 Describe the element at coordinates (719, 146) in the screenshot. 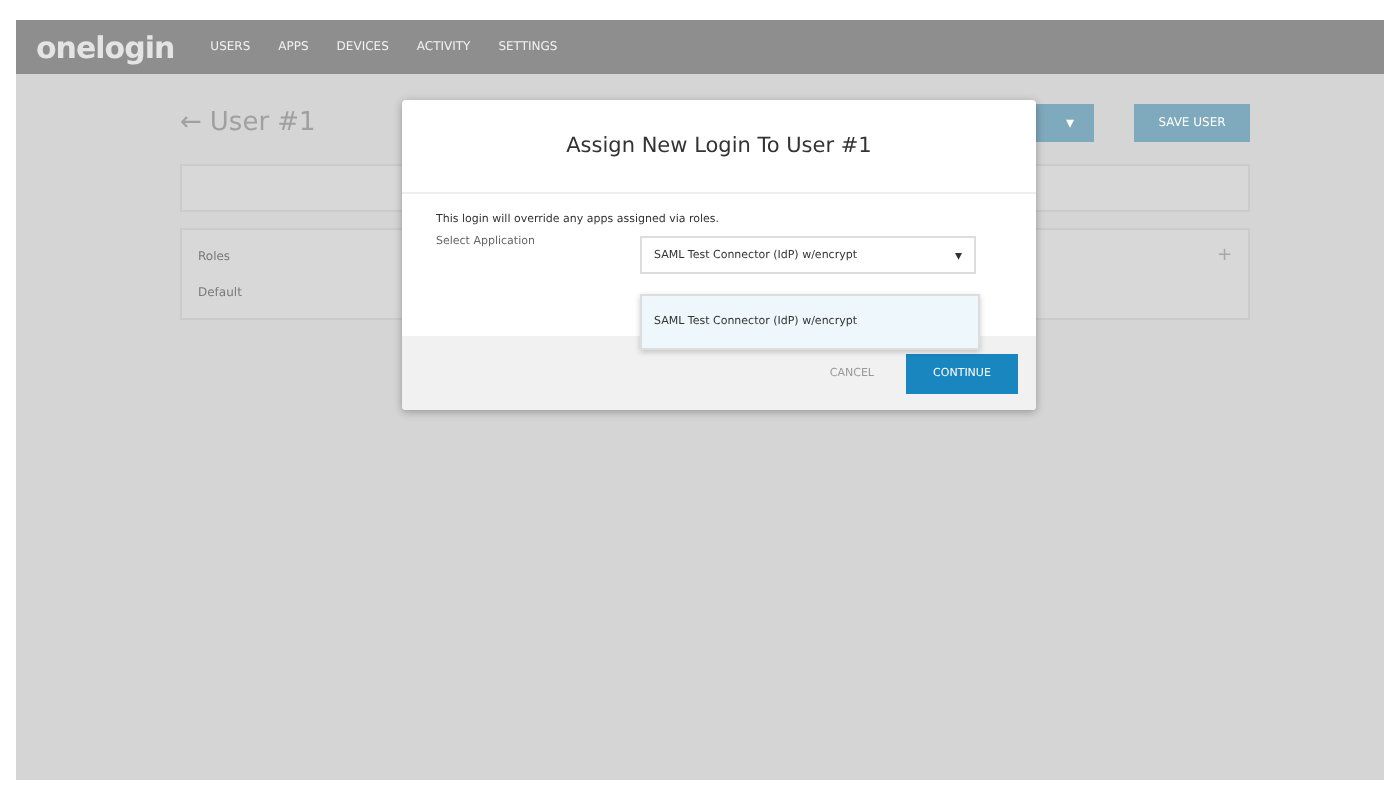

I see `dialog-title: Assign New Login To User #1` at that location.